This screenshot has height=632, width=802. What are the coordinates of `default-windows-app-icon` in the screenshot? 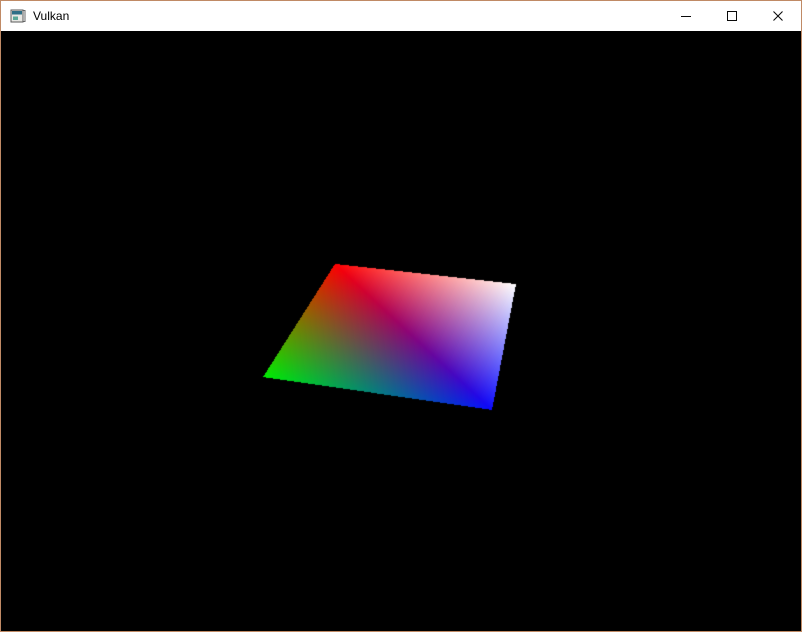 It's located at (18, 16).